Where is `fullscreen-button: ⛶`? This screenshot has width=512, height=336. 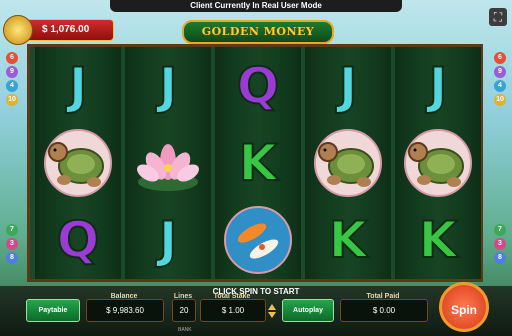 fullscreen-button: ⛶ is located at coordinates (498, 17).